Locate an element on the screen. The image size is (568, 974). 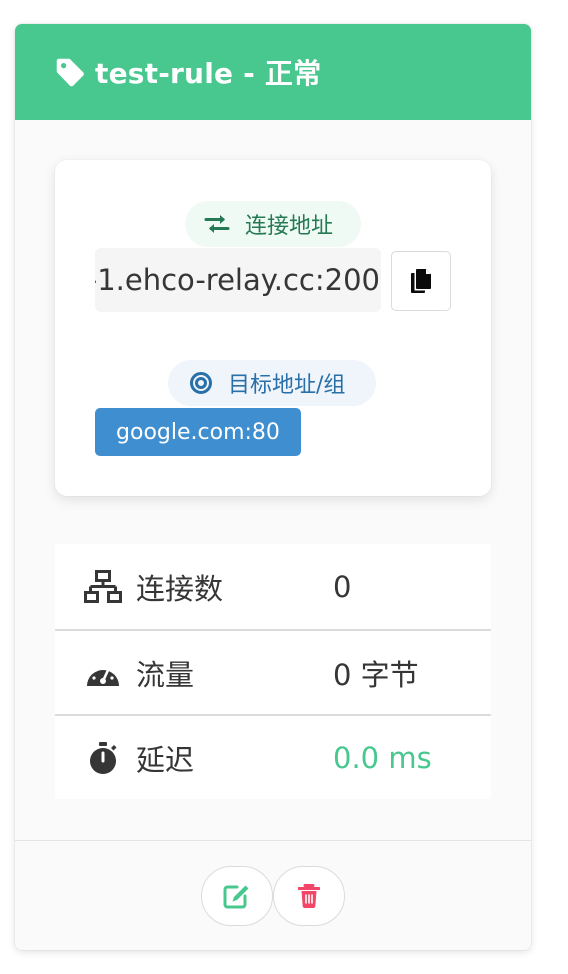
exchange-icon is located at coordinates (217, 224).